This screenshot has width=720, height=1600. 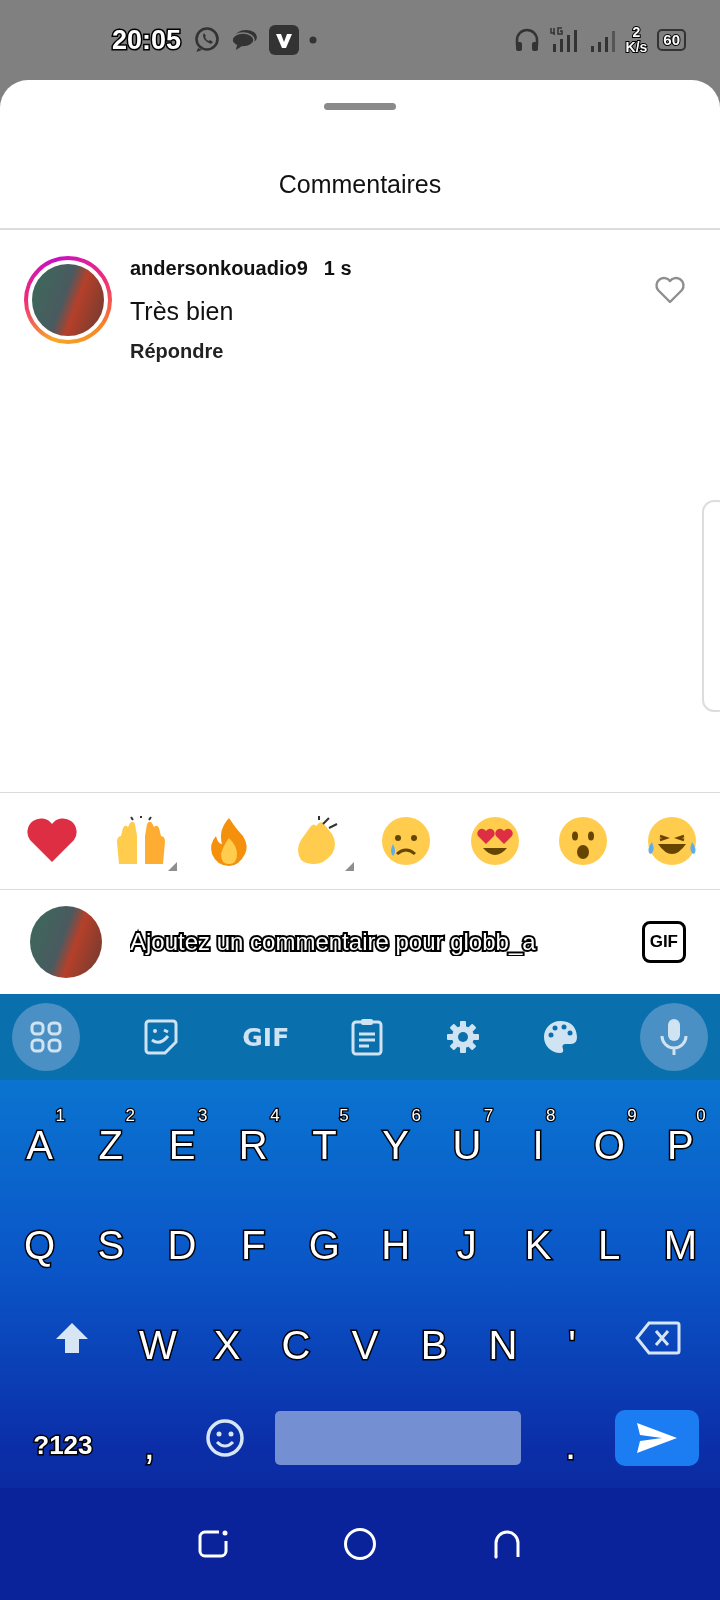 I want to click on keyboard-key: L, so click(x=609, y=1238).